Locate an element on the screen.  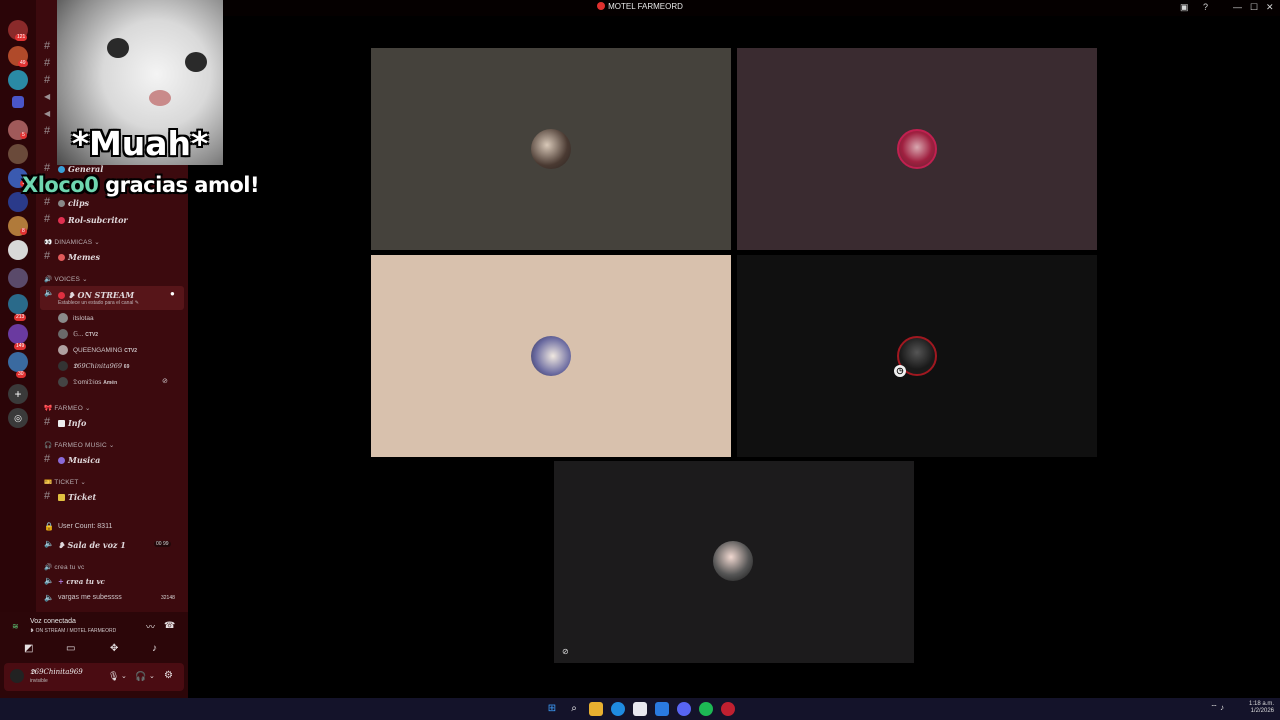
category-crea-tu-vc: 🔊 crea tu vc is located at coordinates (64, 567).